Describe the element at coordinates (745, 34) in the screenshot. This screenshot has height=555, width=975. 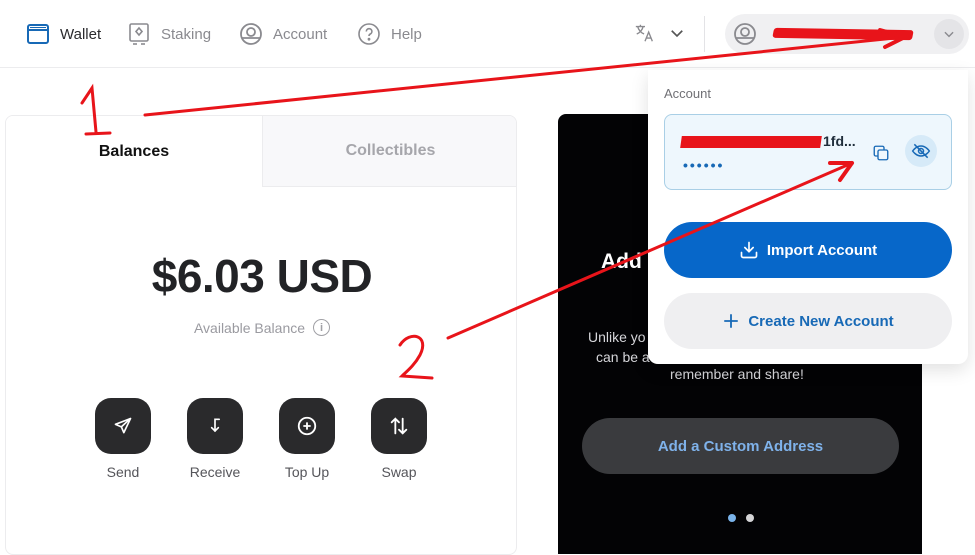
I see `account-avatar-icon` at that location.